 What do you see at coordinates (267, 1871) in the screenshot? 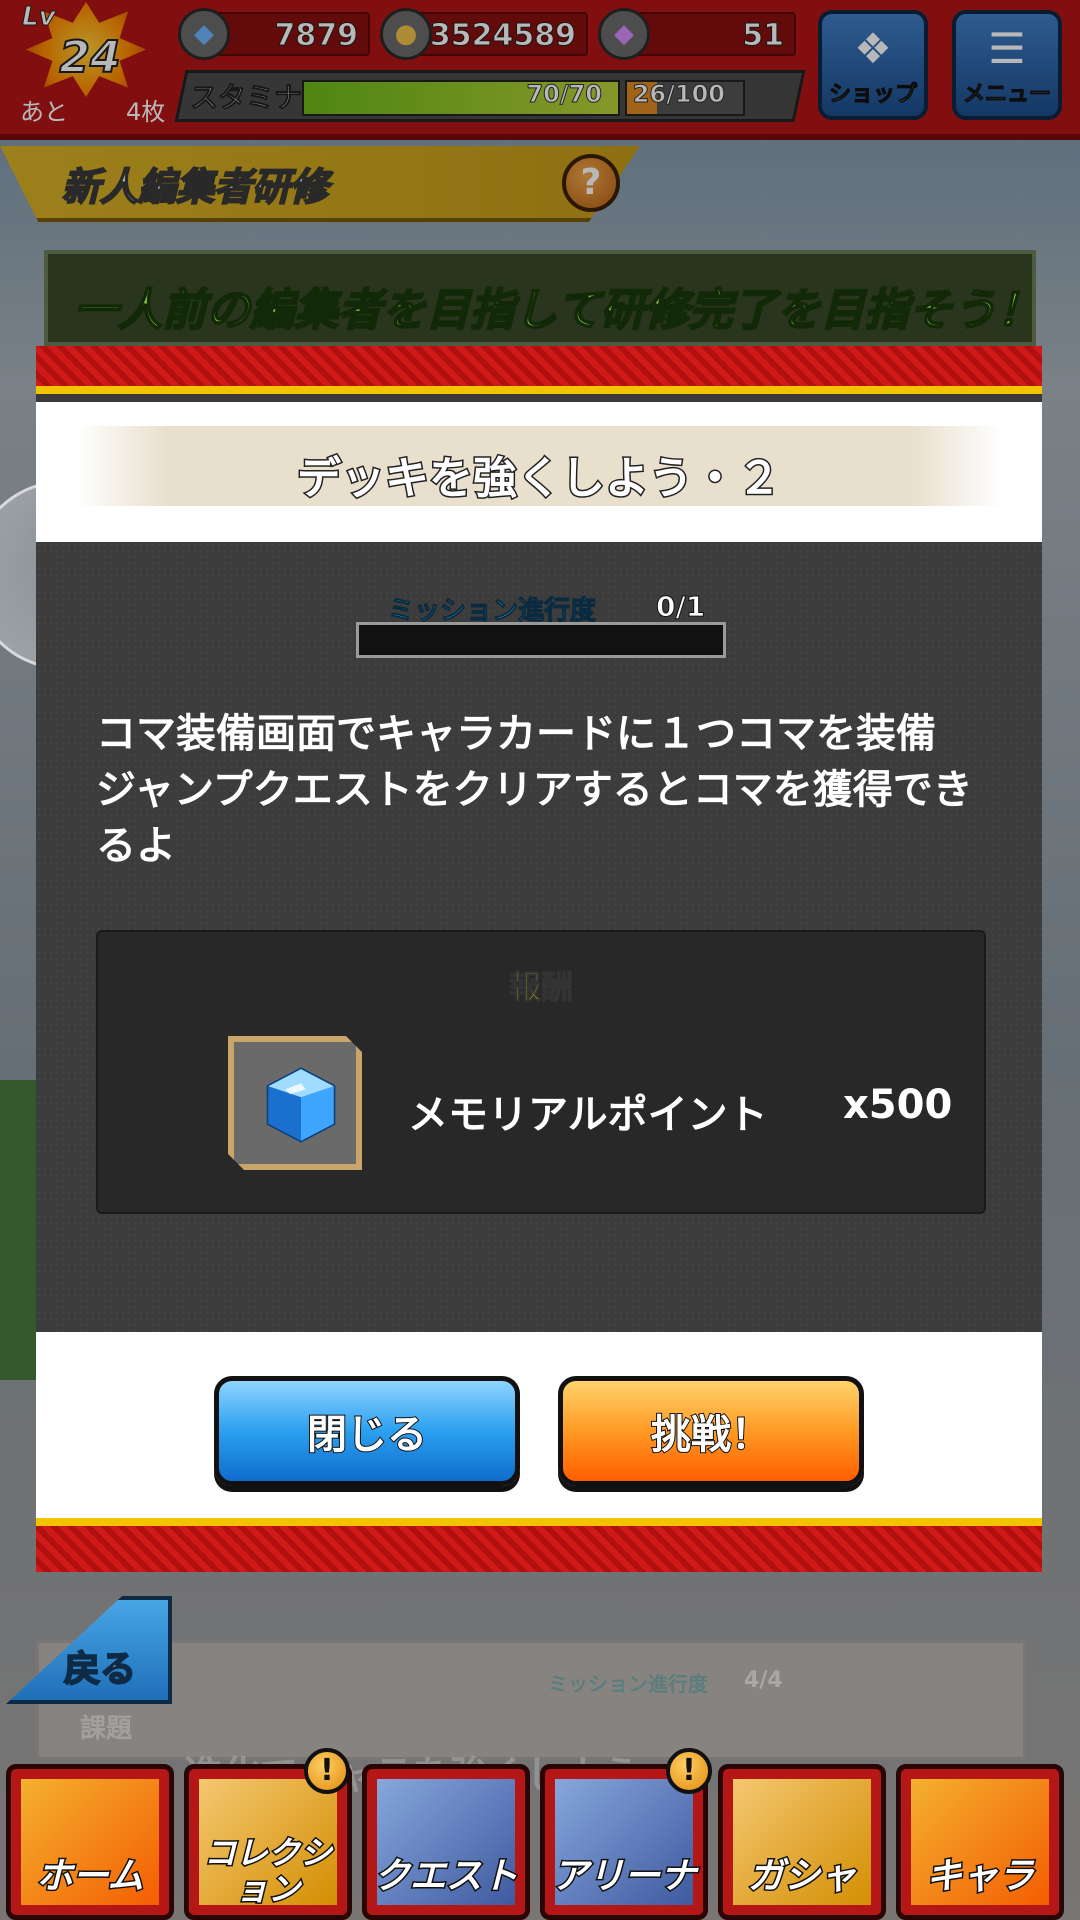
I see `nav-collection-label: コレクション` at bounding box center [267, 1871].